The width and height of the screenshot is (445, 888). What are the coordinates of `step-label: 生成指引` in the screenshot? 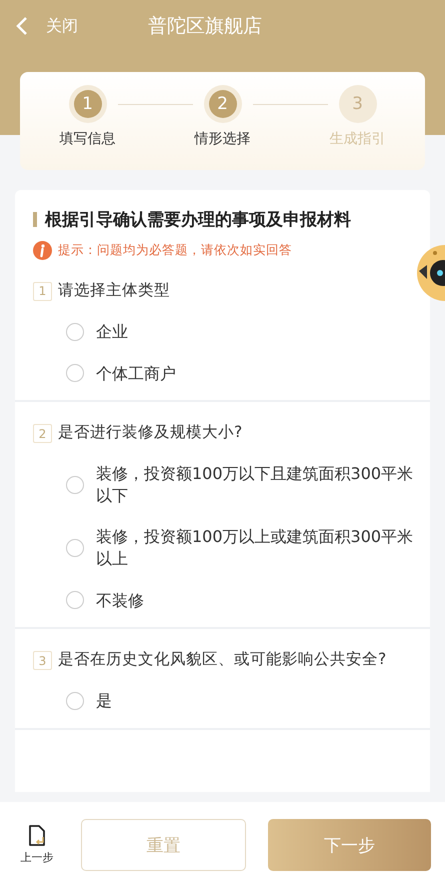 It's located at (358, 139).